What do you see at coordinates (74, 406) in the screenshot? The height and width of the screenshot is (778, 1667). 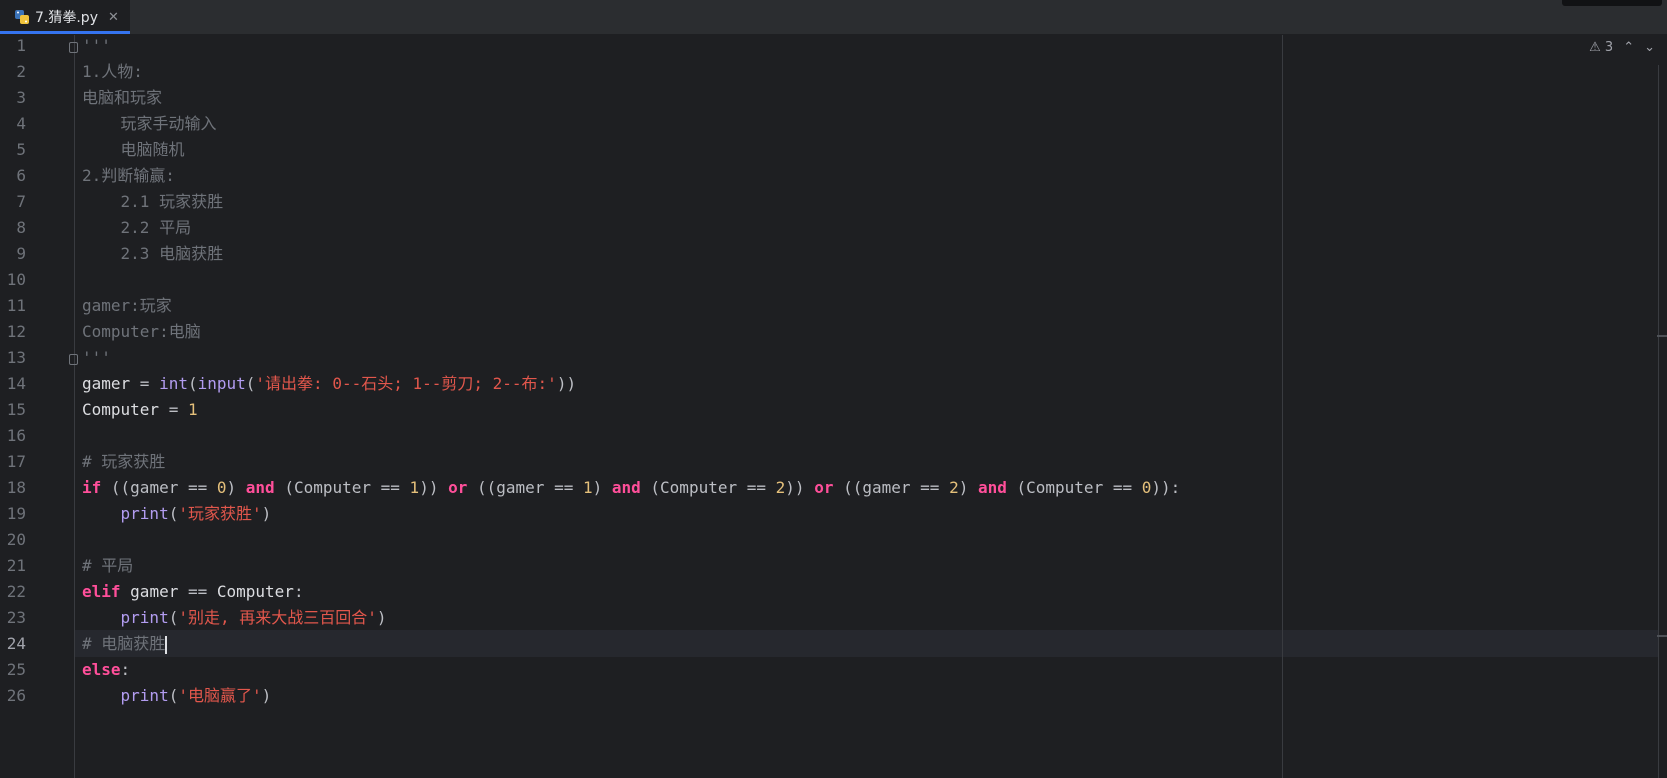 I see `gutter-separator` at bounding box center [74, 406].